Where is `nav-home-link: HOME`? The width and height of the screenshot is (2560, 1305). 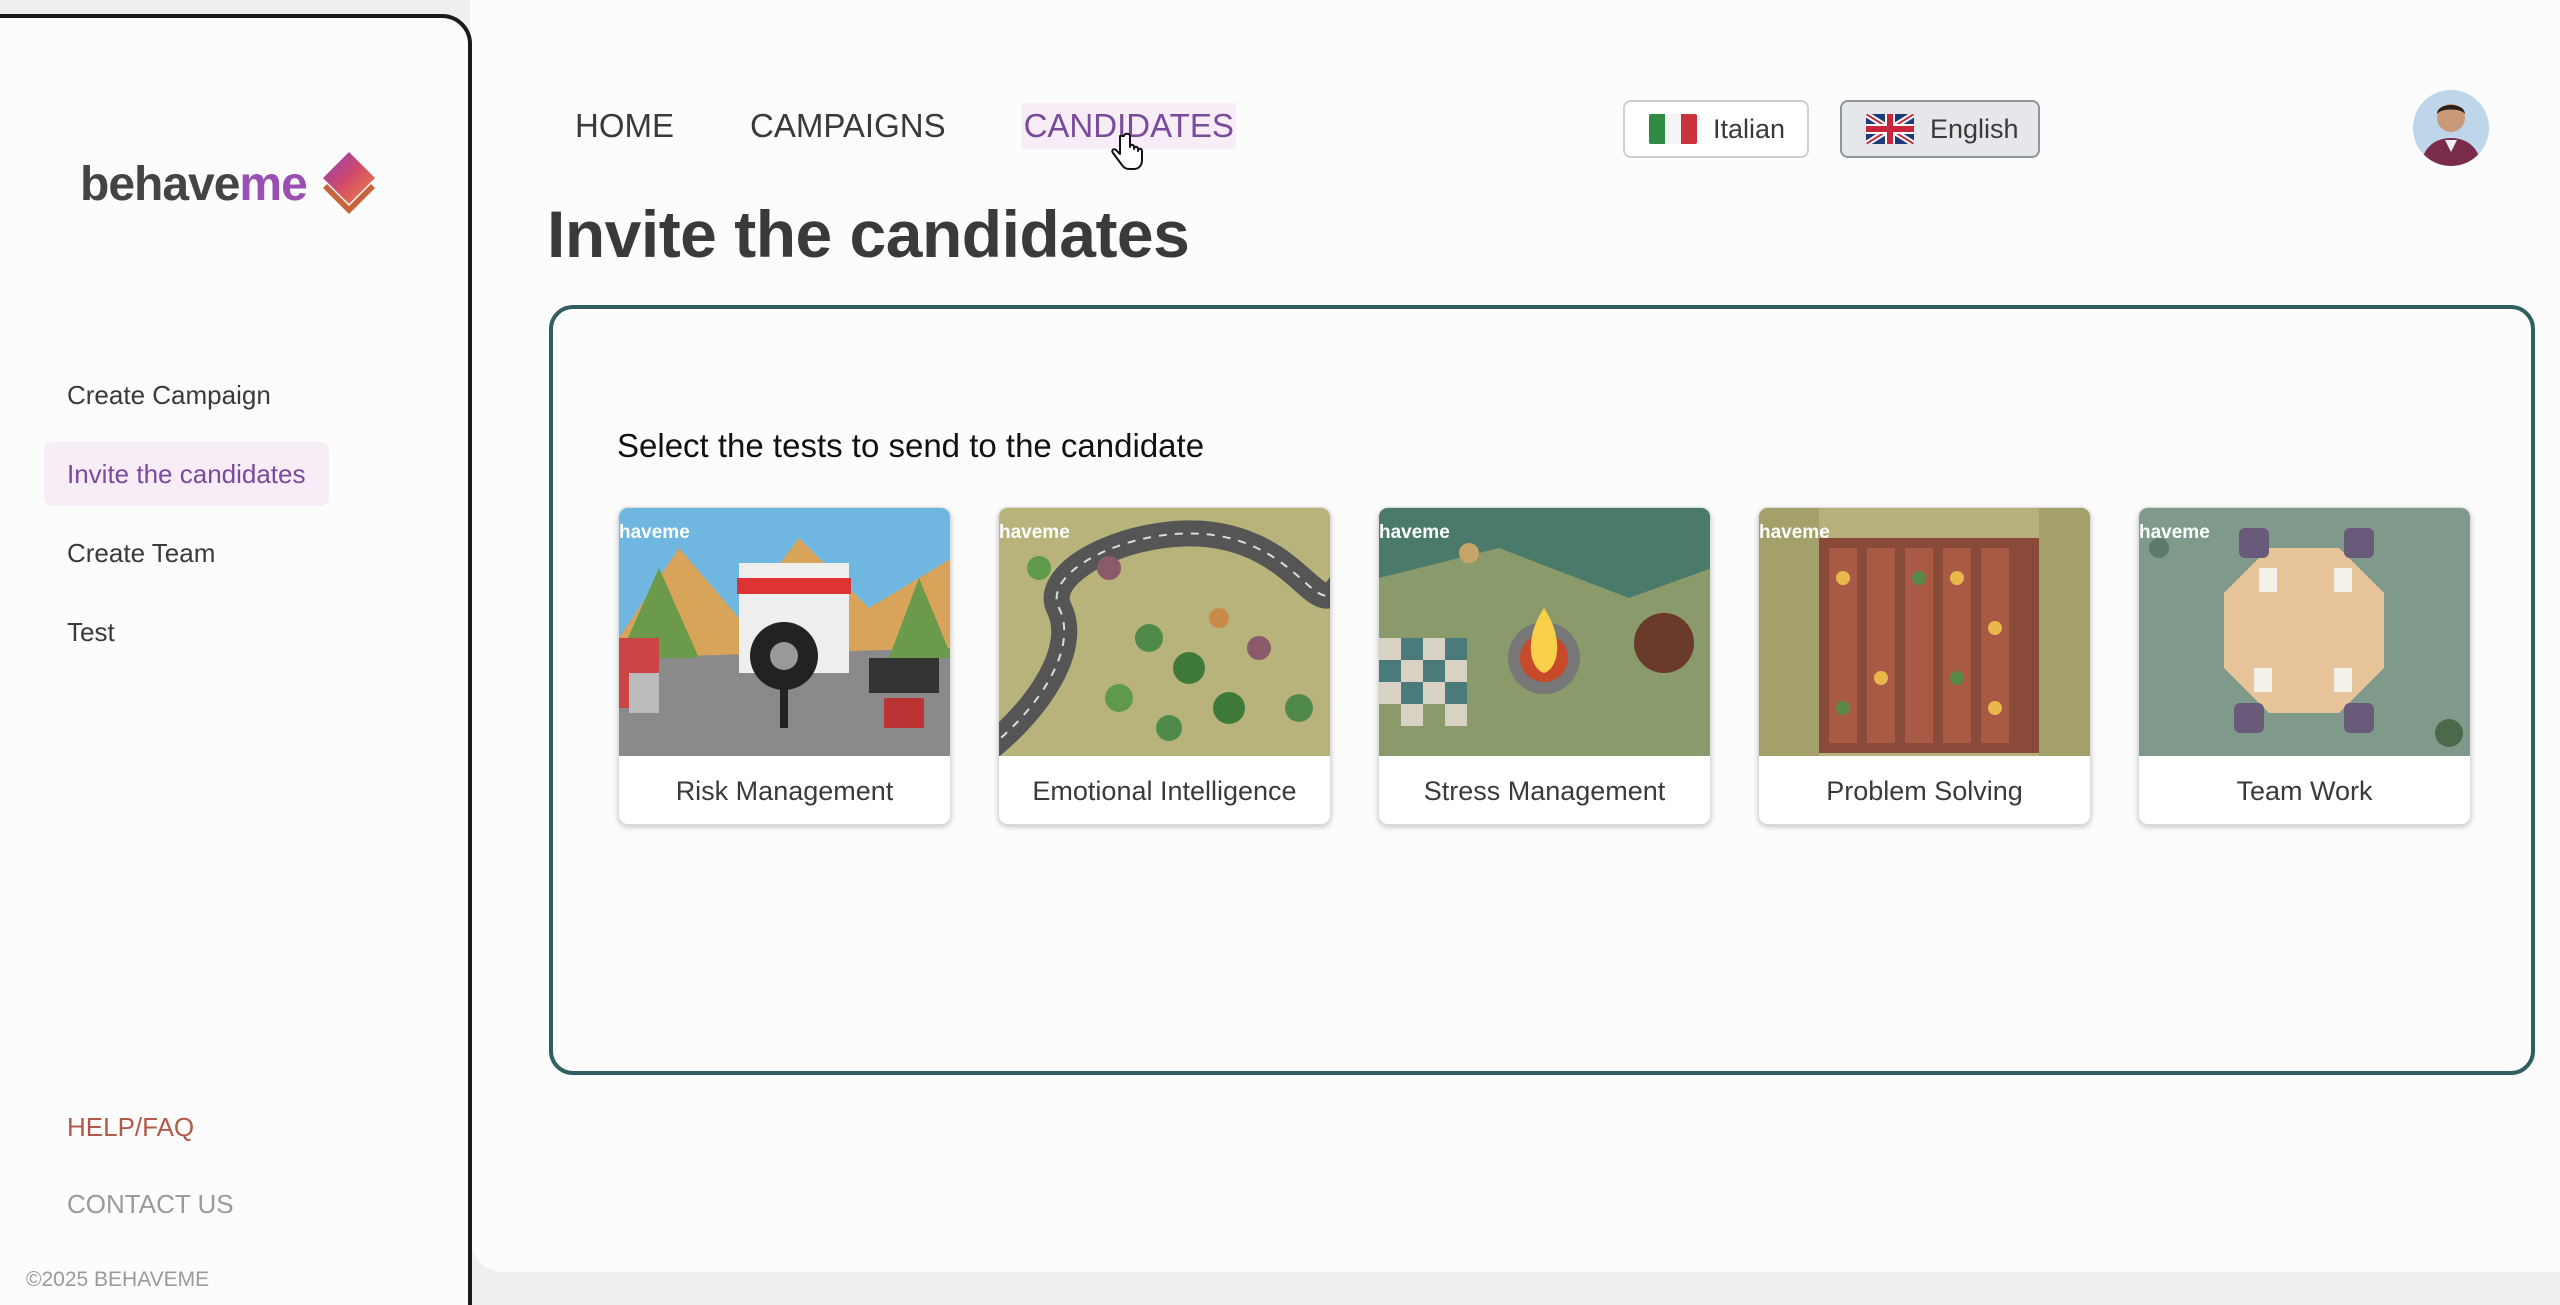
nav-home-link: HOME is located at coordinates (624, 126).